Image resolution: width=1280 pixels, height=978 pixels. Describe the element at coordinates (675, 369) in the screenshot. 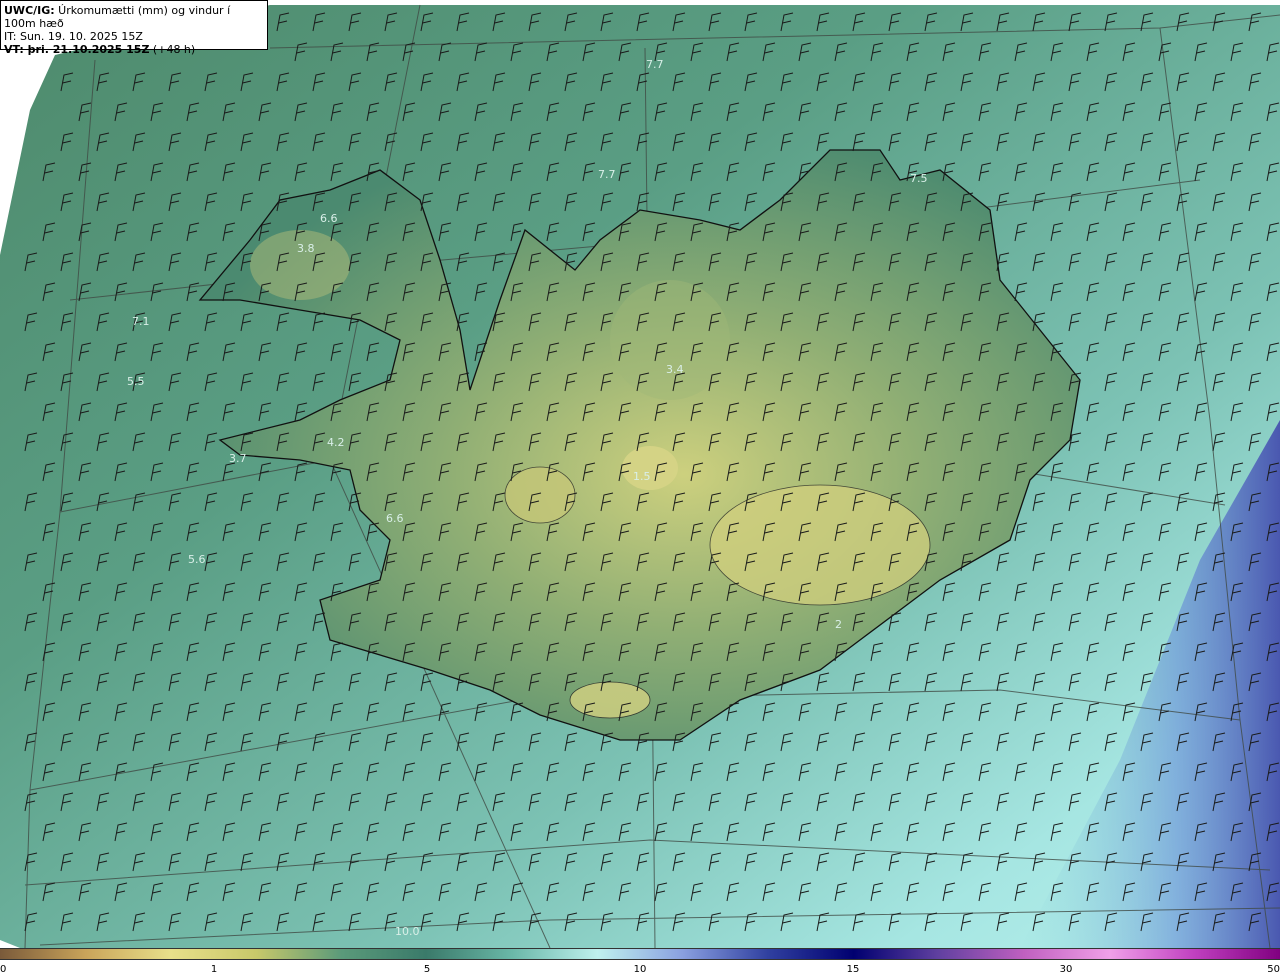

I see `map-label: 3.4` at that location.